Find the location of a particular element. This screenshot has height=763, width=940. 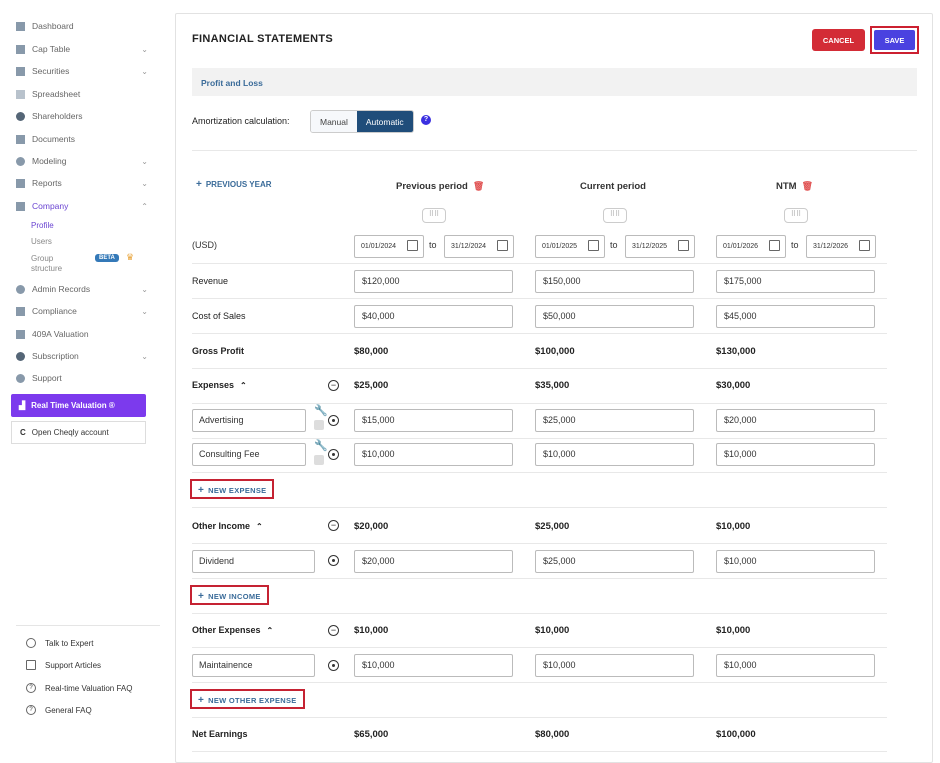

new-other-expense-button: + NEW OTHER EXPENSE is located at coordinates (247, 699).